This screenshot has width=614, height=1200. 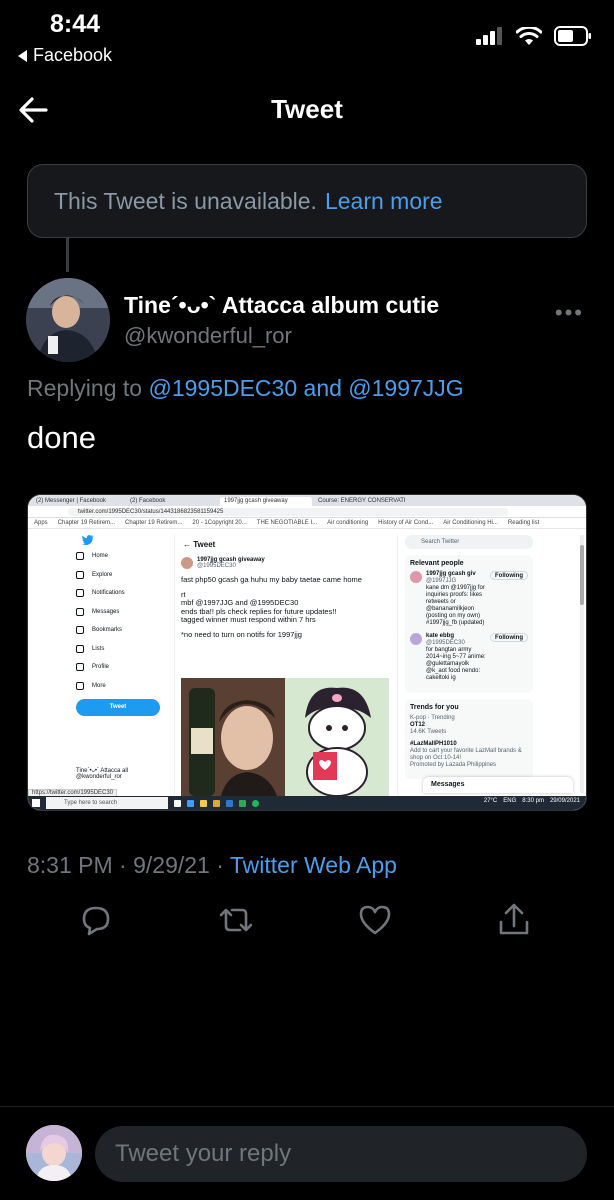 I want to click on author-avatar, so click(x=68, y=320).